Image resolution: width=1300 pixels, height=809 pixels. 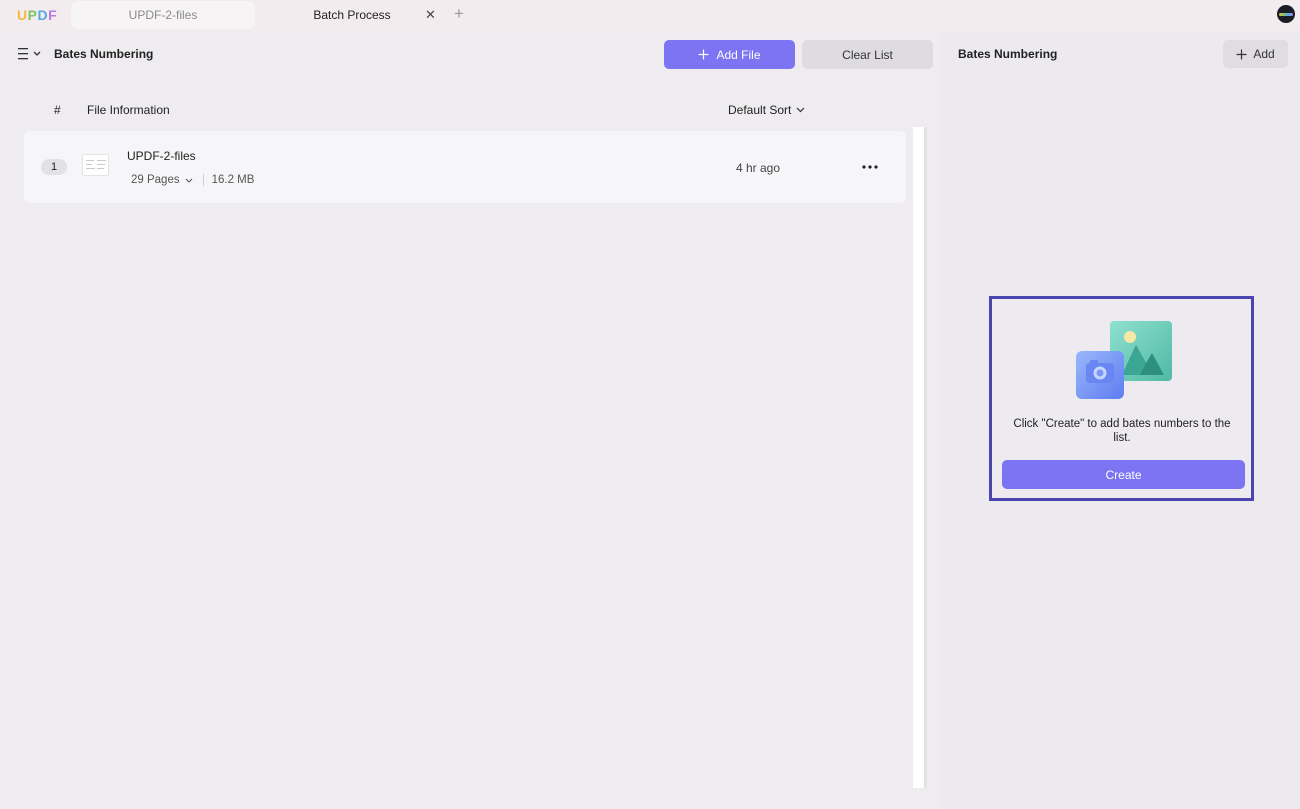 I want to click on tab-updf-2-files: UPDF-2-files, so click(x=163, y=15).